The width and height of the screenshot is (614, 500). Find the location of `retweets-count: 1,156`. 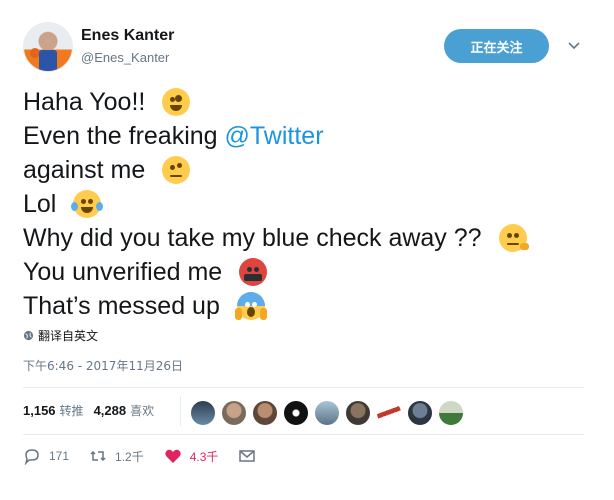

retweets-count: 1,156 is located at coordinates (39, 410).